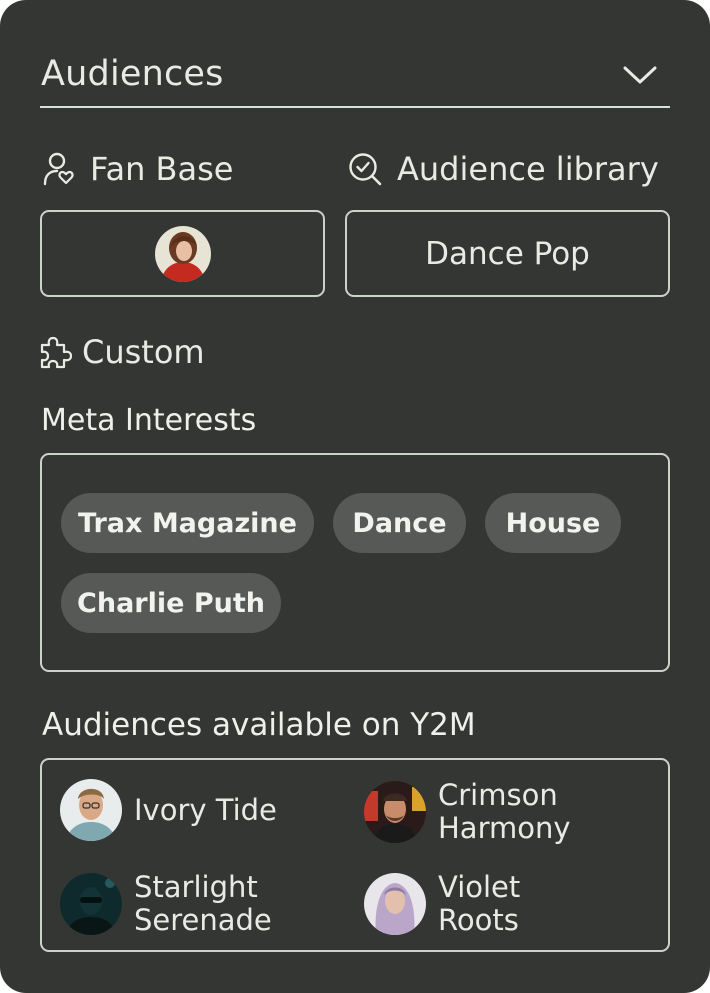 The height and width of the screenshot is (993, 710). What do you see at coordinates (171, 603) in the screenshot?
I see `interest-chip: Charlie Puth` at bounding box center [171, 603].